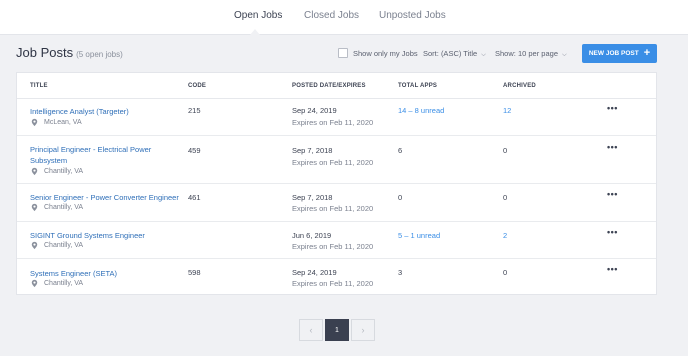 The width and height of the screenshot is (688, 356). I want to click on tab-unposted-jobs: Unposted Jobs, so click(412, 15).